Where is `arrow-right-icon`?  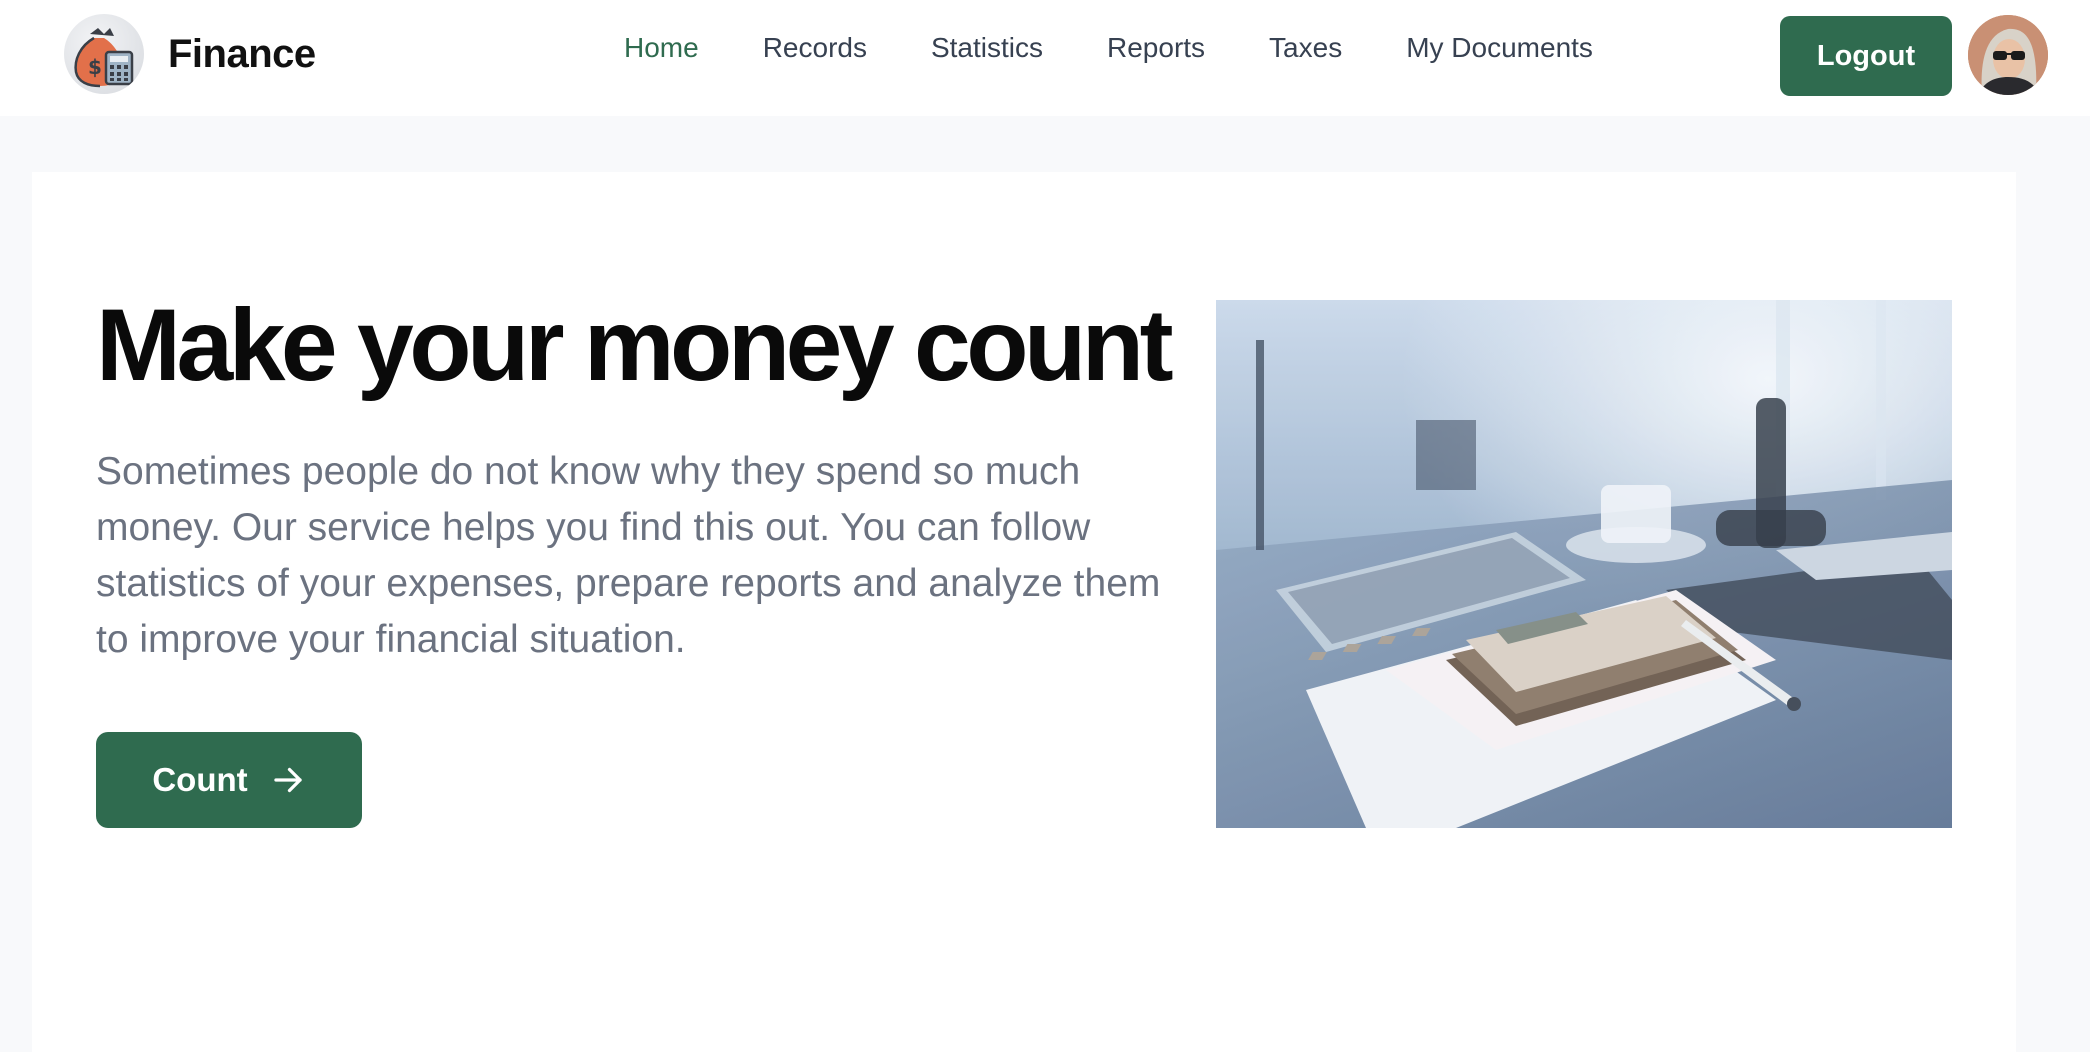
arrow-right-icon is located at coordinates (288, 780).